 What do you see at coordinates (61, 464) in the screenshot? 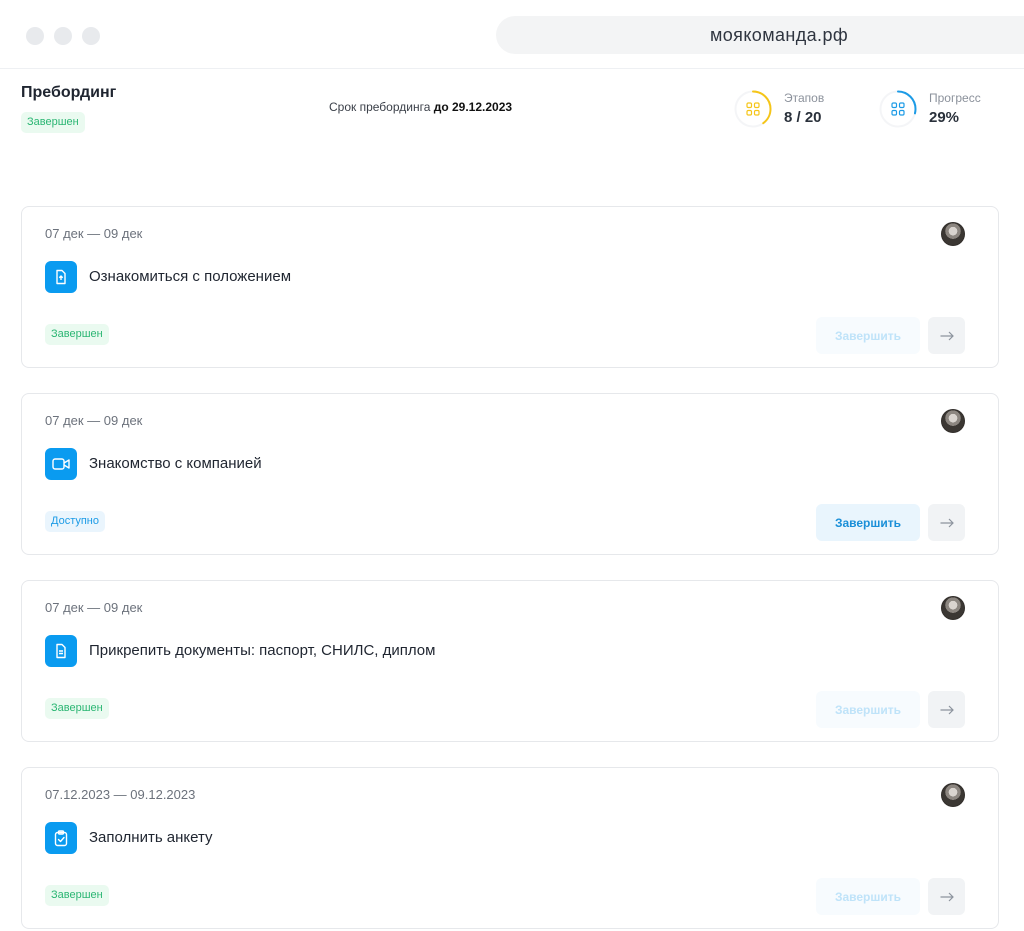
I see `video-camera-icon` at bounding box center [61, 464].